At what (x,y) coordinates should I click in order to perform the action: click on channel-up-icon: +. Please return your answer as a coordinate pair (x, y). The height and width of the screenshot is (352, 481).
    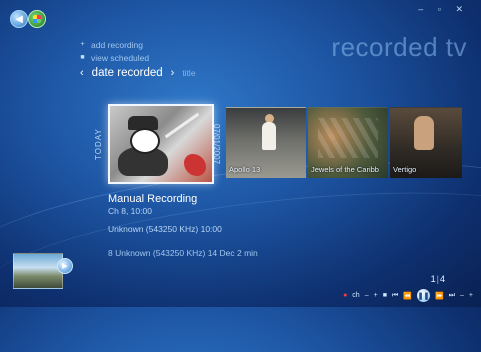
    Looking at the image, I should click on (376, 295).